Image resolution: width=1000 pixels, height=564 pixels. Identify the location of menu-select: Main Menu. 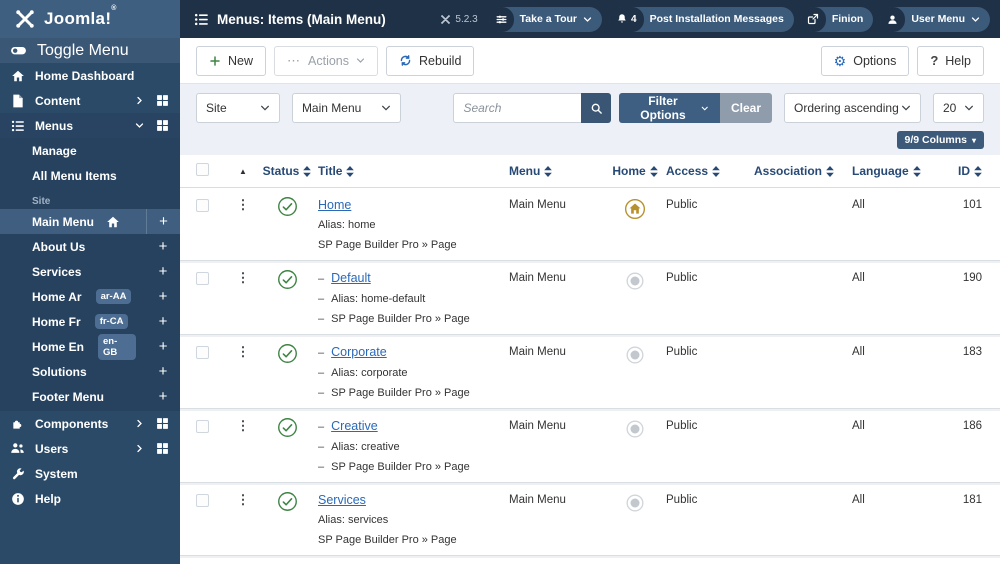
(346, 108).